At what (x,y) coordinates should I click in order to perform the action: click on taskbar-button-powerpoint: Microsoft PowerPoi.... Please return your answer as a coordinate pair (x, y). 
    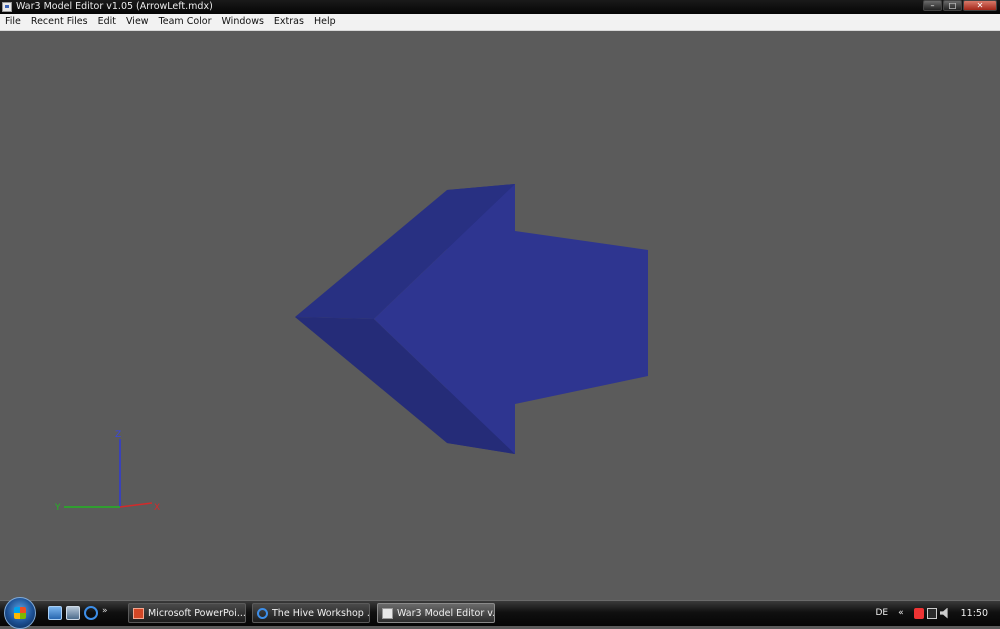
    Looking at the image, I should click on (187, 613).